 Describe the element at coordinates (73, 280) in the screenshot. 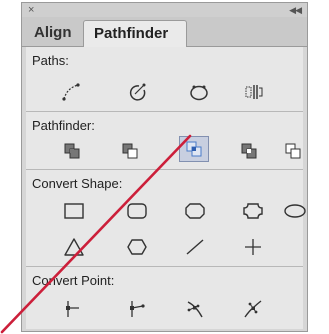

I see `convert-point-label: Convert Point:` at that location.